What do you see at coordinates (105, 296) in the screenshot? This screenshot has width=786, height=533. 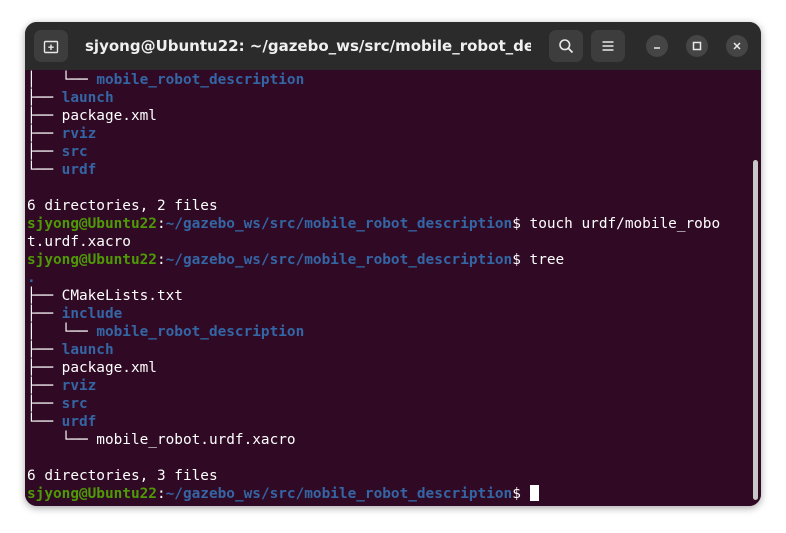 I see `terminal-text: ├── CMakeLists.txt` at bounding box center [105, 296].